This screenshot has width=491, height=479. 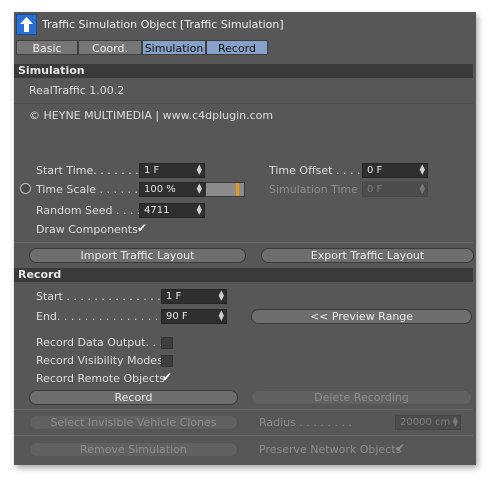 I want to click on version-text: RealTraffic 1.00.2, so click(x=77, y=90).